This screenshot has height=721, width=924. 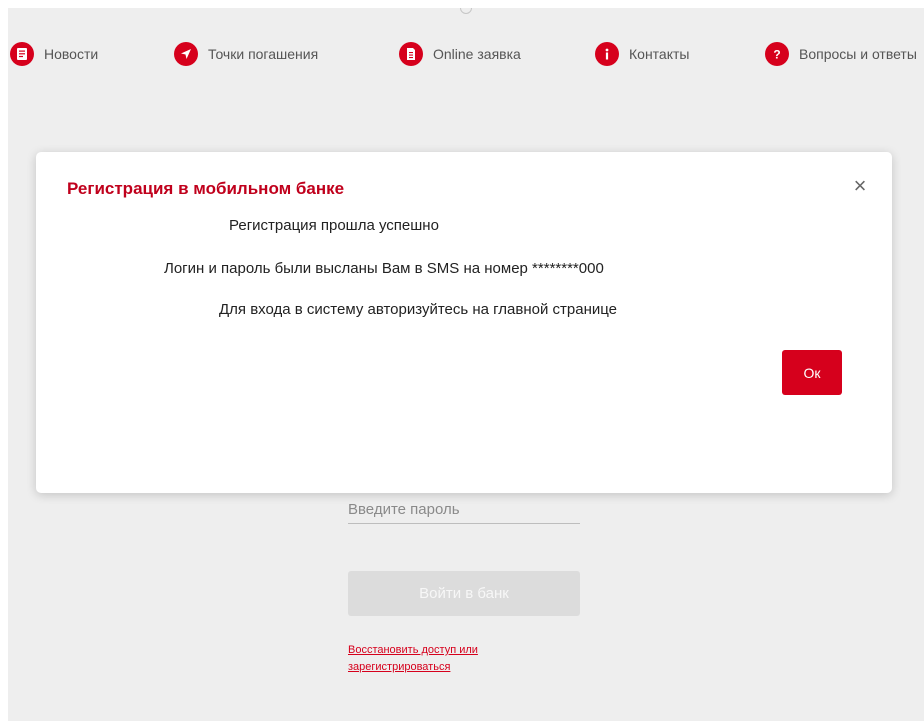 I want to click on nav-item-news: Новости, so click(x=54, y=54).